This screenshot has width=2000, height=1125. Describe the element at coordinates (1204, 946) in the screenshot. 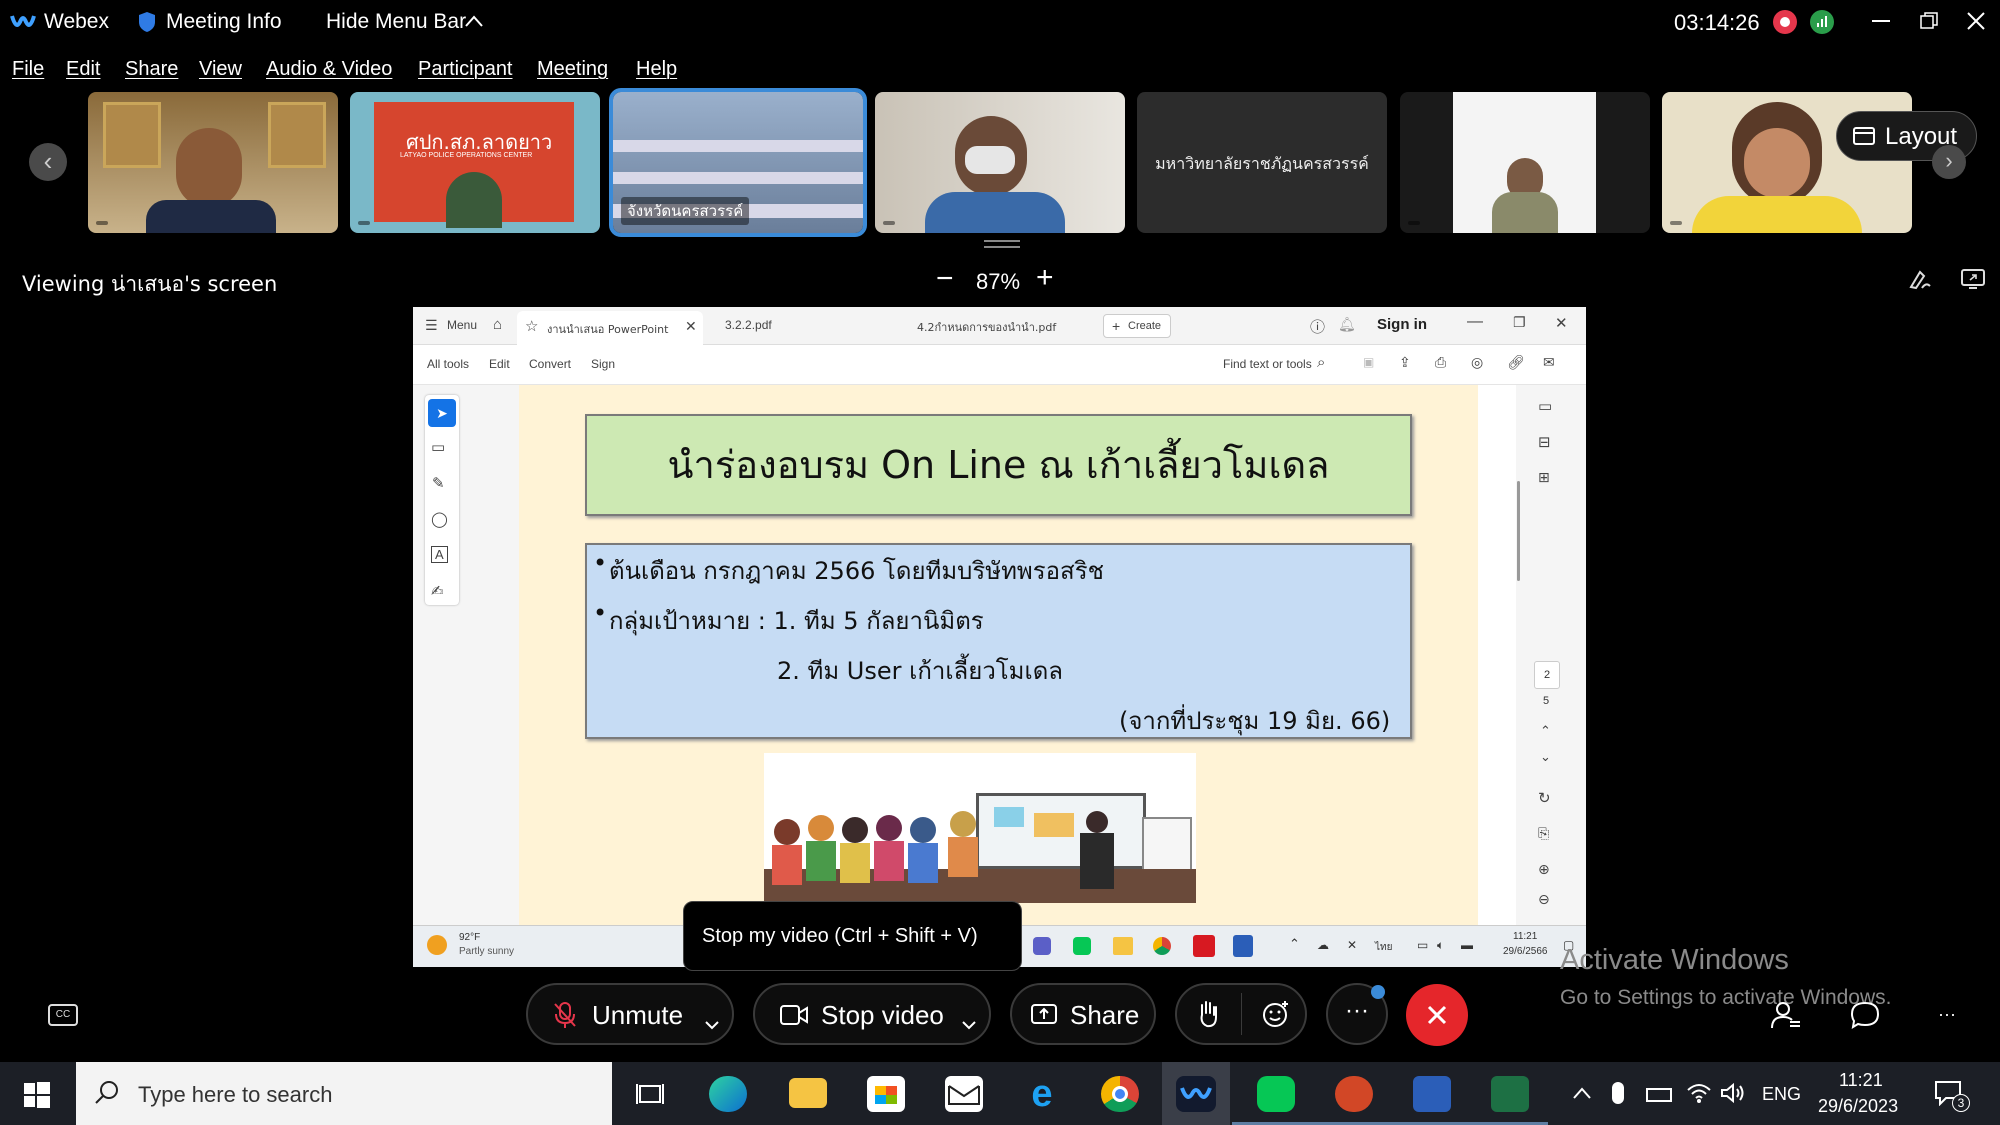

I see `acrobat-icon` at that location.